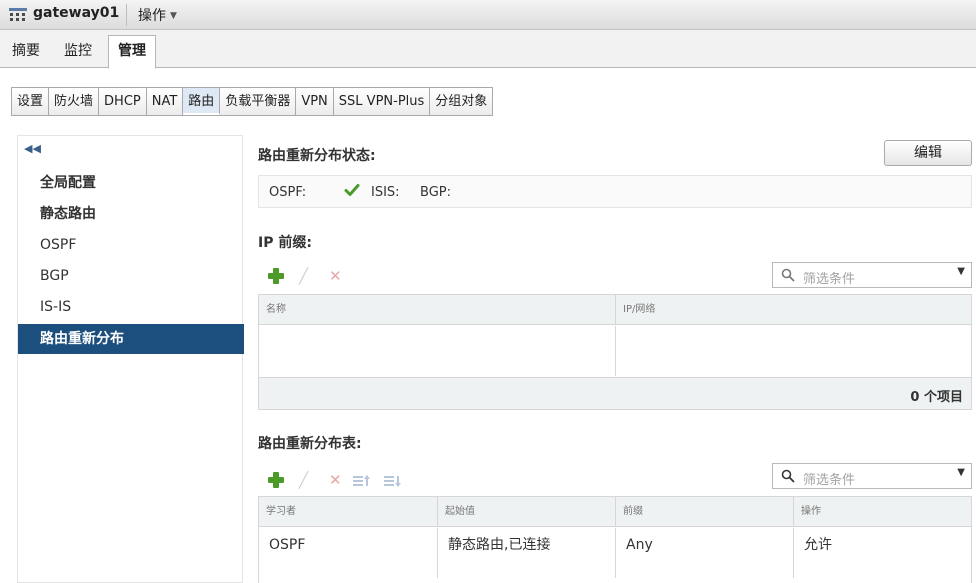  I want to click on column-header-prefix: 前缀, so click(705, 512).